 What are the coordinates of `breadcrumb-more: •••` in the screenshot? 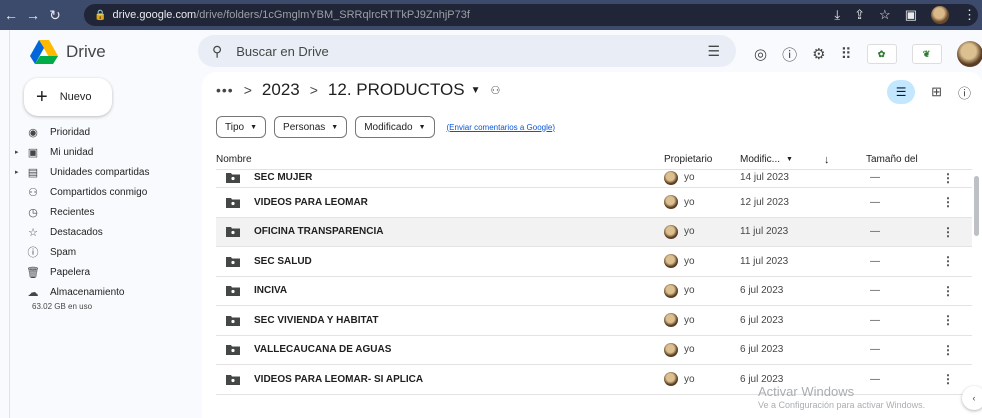 It's located at (225, 90).